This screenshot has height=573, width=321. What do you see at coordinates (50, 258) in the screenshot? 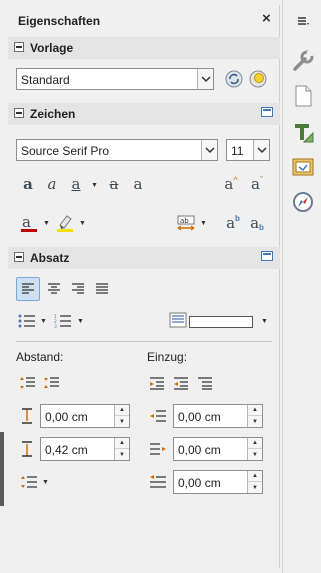
I see `section-absatz-title: Absatz` at bounding box center [50, 258].